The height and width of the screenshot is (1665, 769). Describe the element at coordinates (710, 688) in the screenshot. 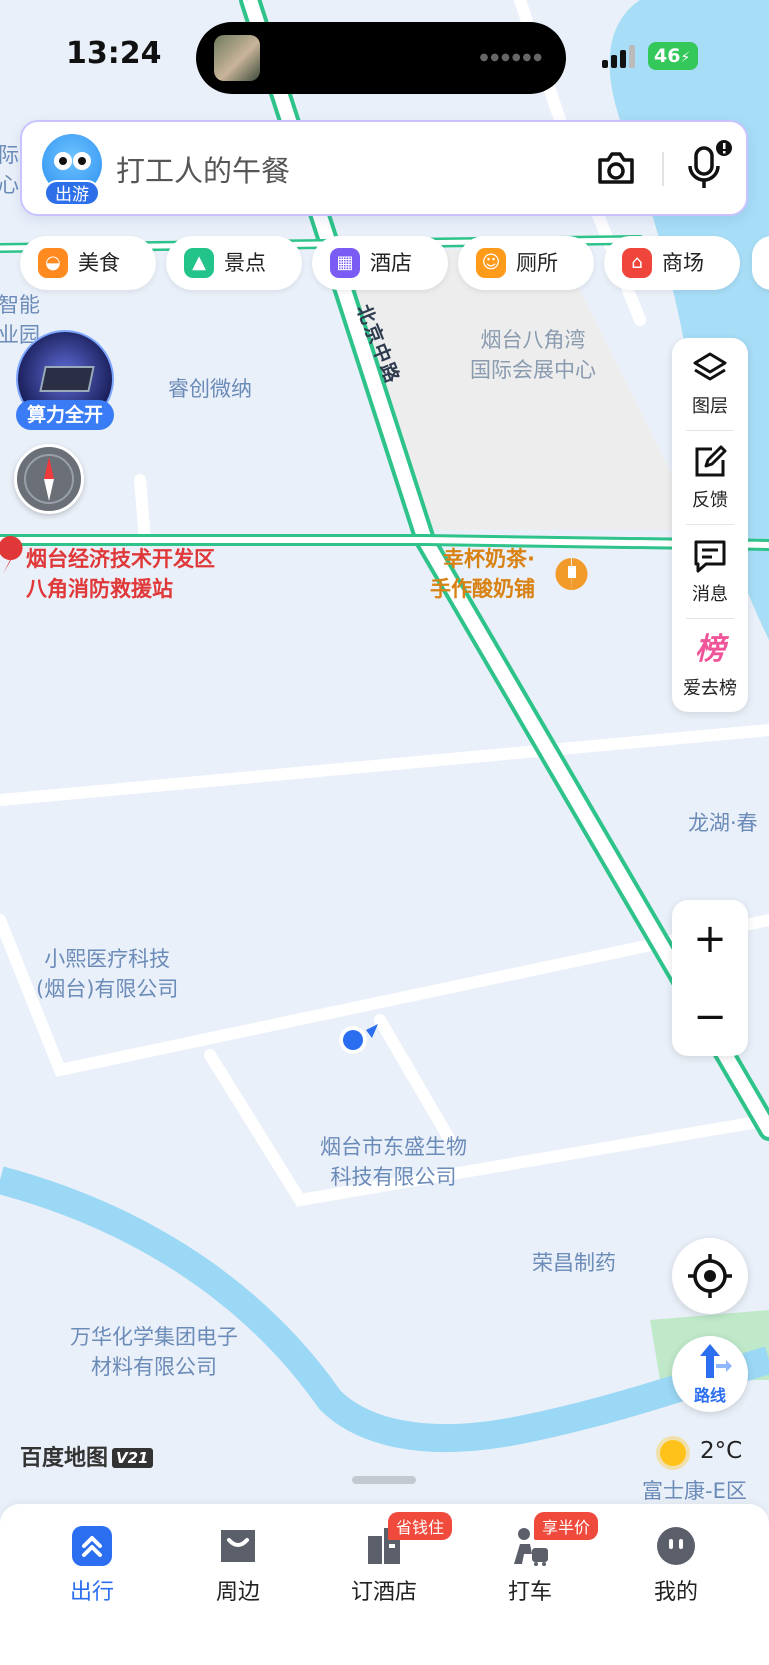

I see `ranking-label: 爱去榜` at that location.